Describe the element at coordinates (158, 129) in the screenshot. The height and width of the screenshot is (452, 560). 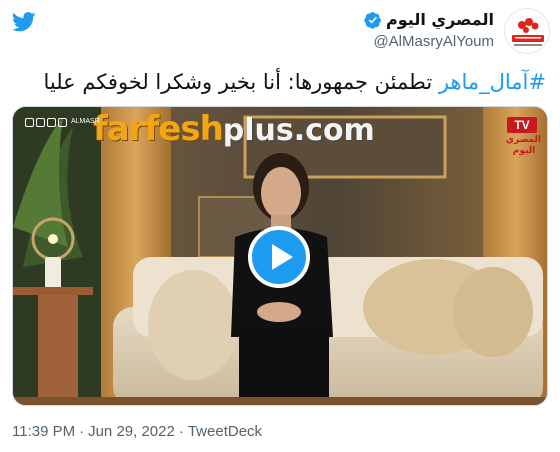
I see `watermark-farfesh: farfesh` at that location.